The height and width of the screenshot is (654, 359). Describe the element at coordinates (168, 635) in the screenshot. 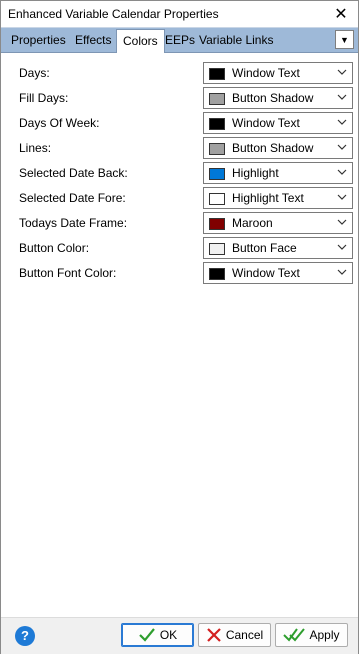

I see `ok-button-label: OK` at that location.